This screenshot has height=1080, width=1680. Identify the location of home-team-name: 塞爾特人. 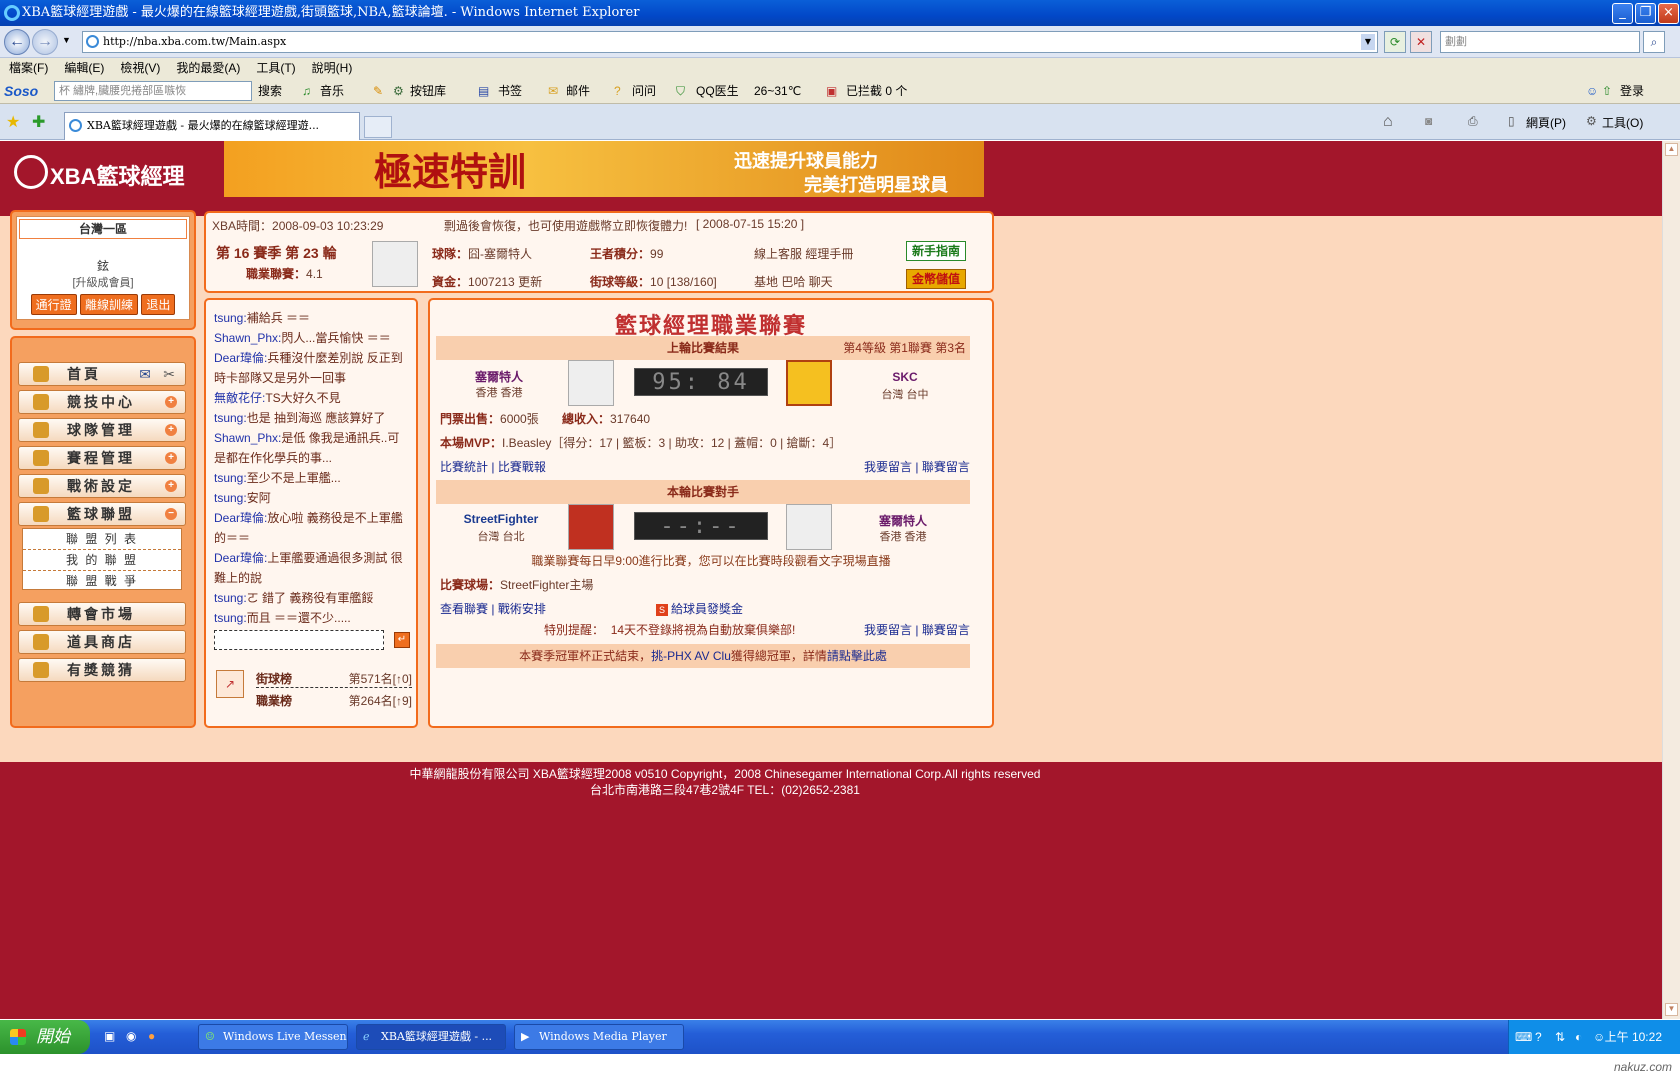
(499, 376).